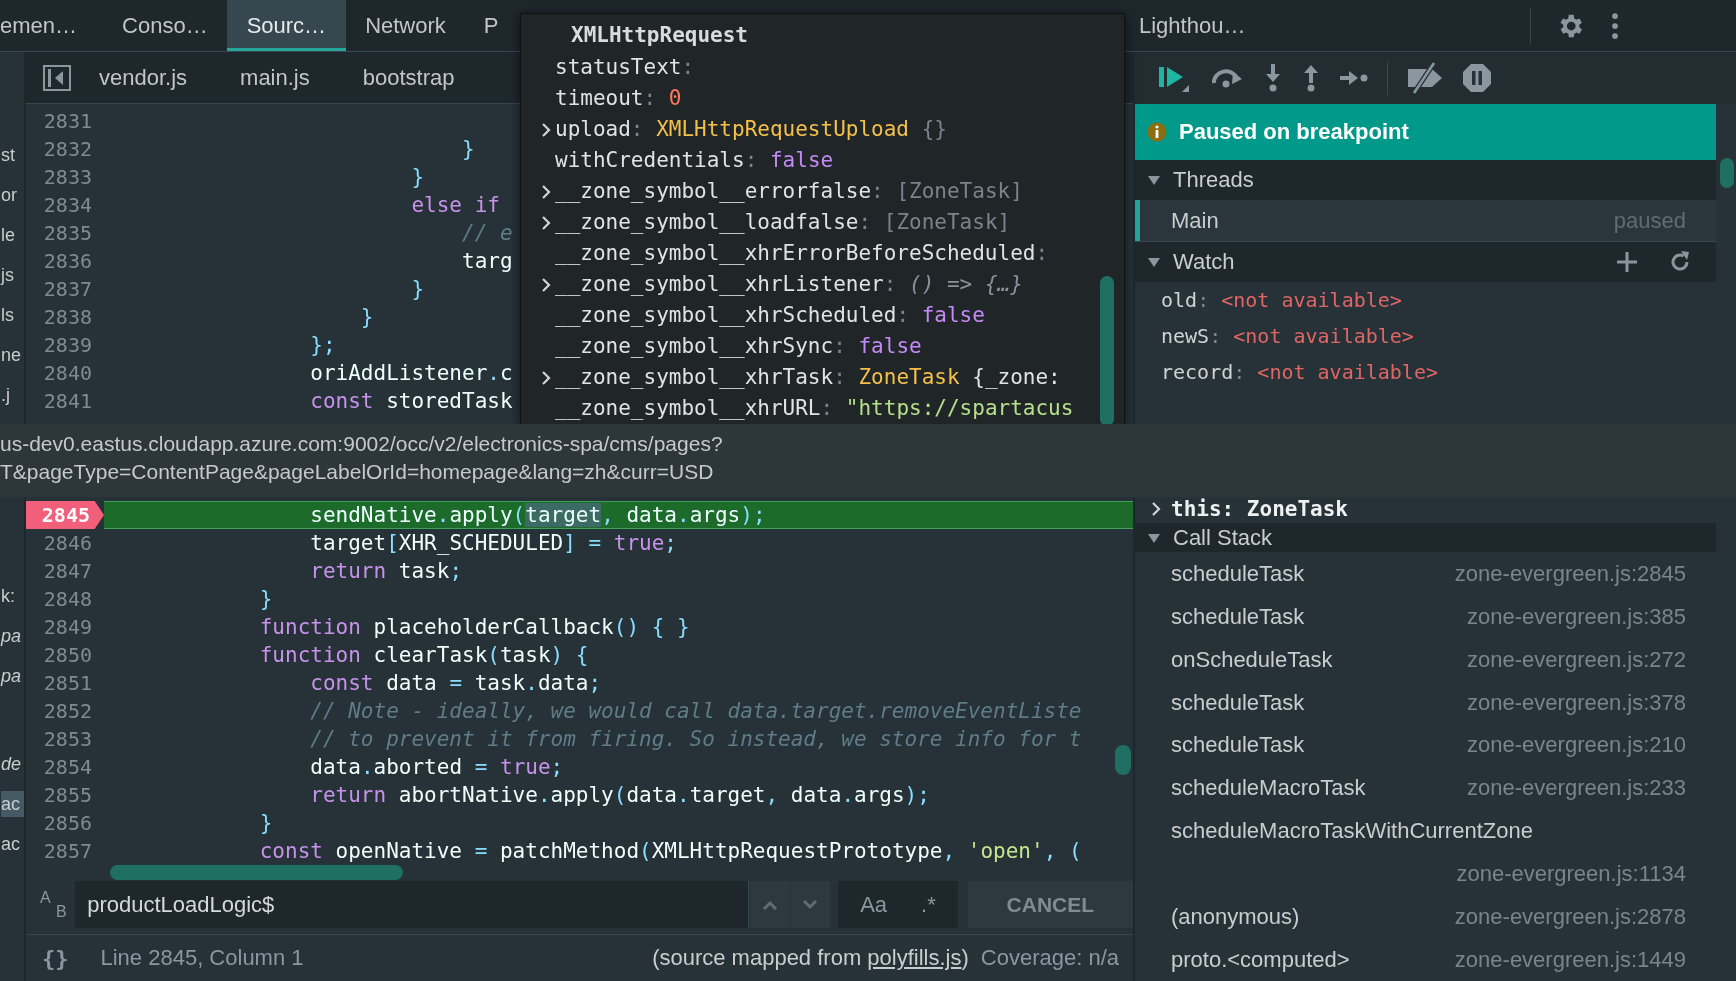 Image resolution: width=1736 pixels, height=981 pixels. I want to click on line-number: 2852, so click(65, 711).